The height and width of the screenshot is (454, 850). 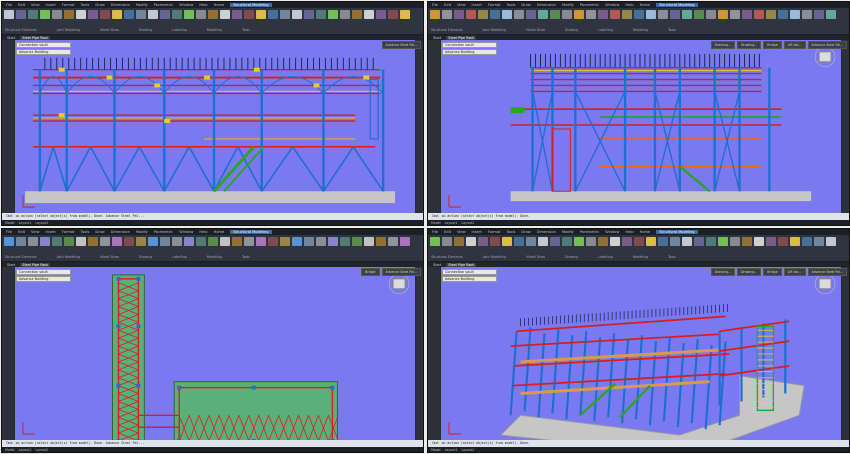 What do you see at coordinates (435, 232) in the screenshot?
I see `menu-item: File` at bounding box center [435, 232].